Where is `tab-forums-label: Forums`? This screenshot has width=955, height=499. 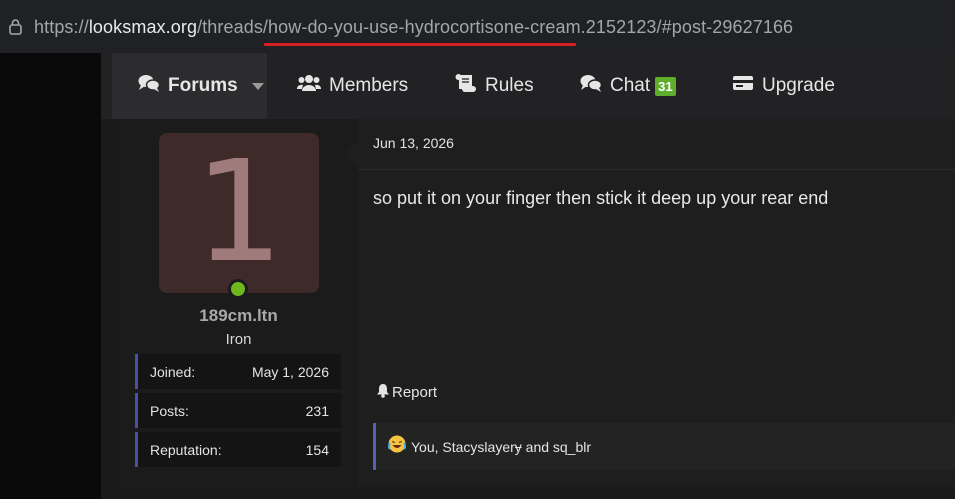
tab-forums-label: Forums is located at coordinates (203, 85).